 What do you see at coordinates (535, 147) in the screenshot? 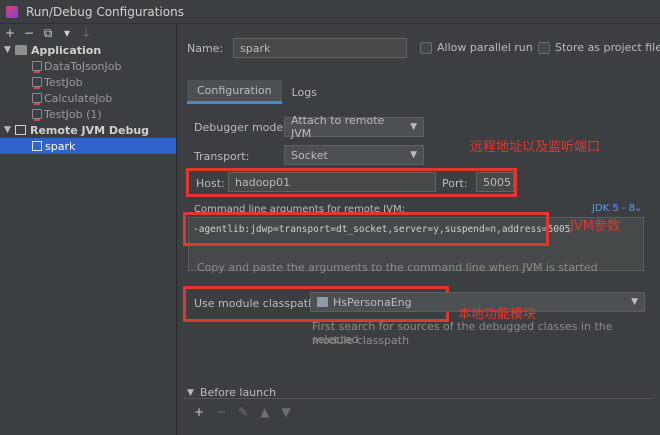
I see `annotation-host-port: 远程地址以及监听端口` at bounding box center [535, 147].